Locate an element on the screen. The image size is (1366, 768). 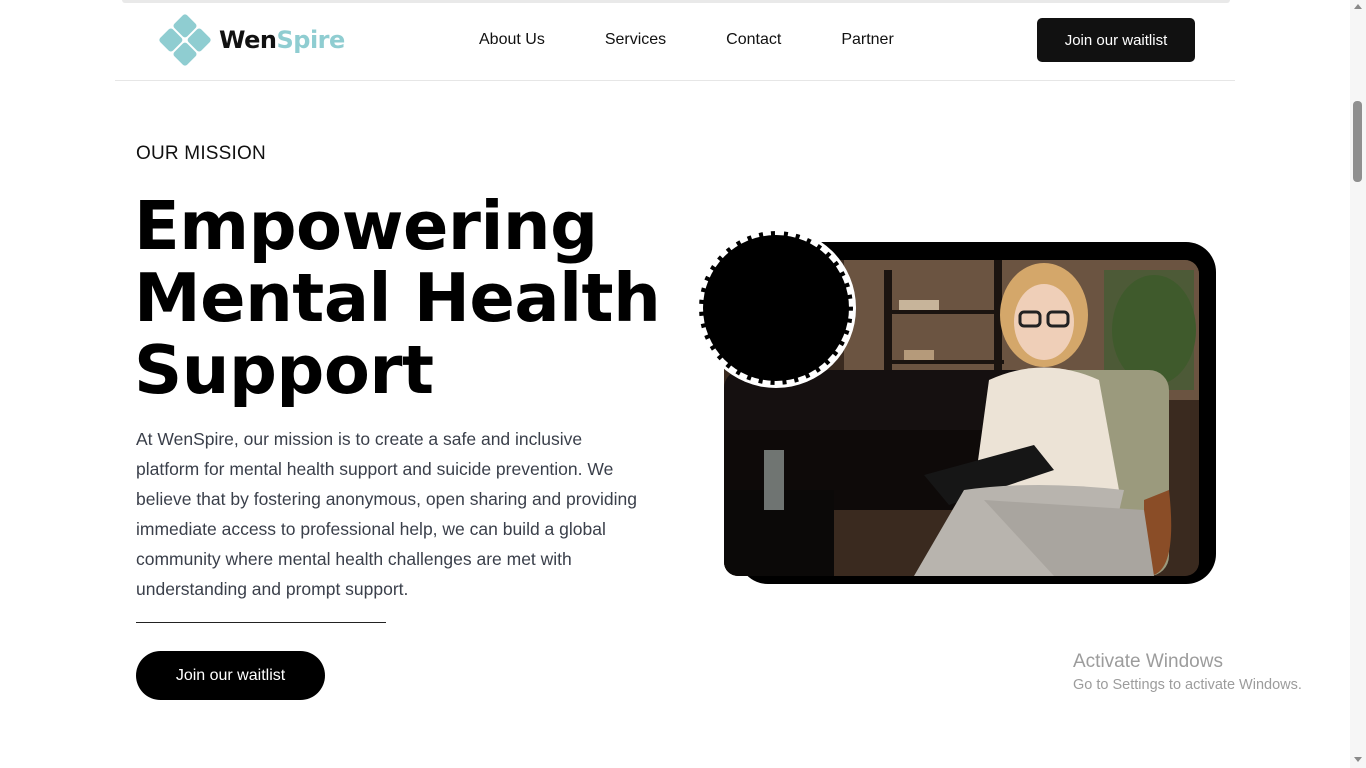
nav-contact: Contact is located at coordinates (753, 40).